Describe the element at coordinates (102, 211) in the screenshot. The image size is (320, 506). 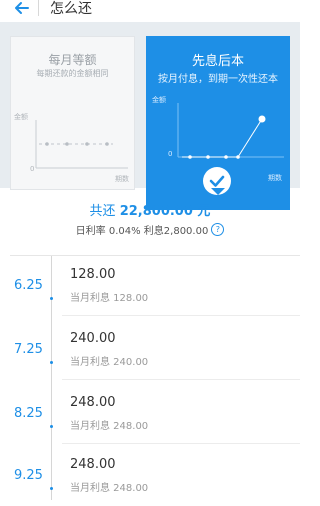
I see `total-prefix: 共还` at that location.